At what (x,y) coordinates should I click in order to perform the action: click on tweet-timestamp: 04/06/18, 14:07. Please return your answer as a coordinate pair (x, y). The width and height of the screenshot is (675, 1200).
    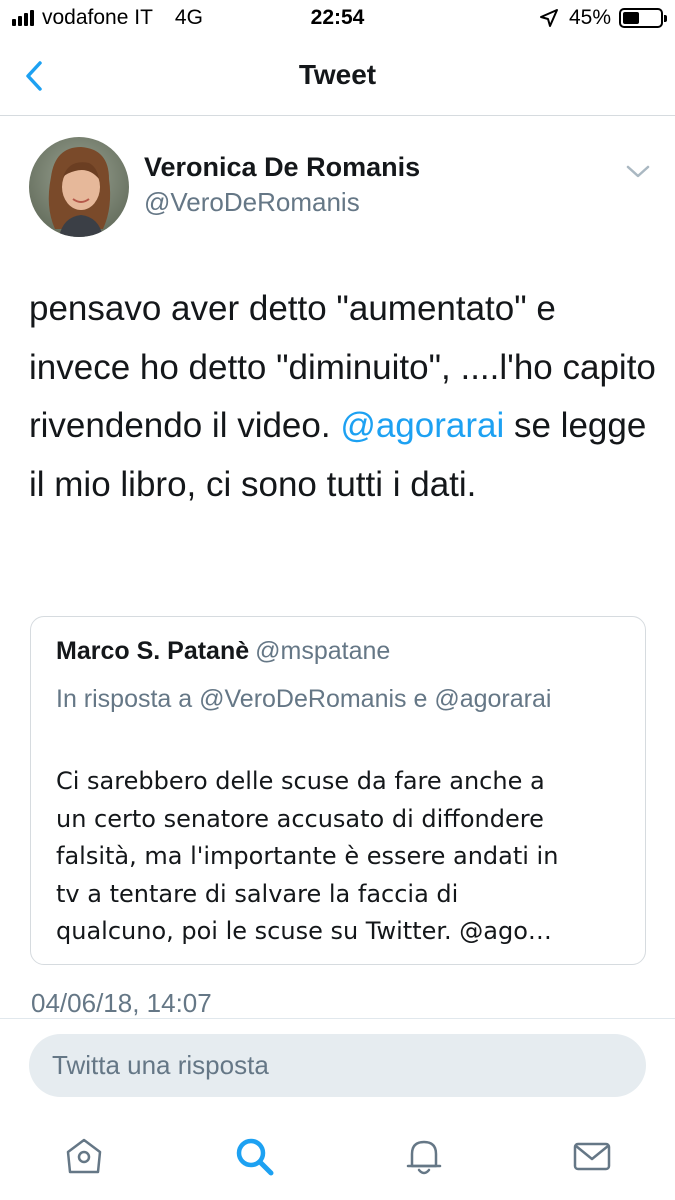
    Looking at the image, I should click on (121, 1003).